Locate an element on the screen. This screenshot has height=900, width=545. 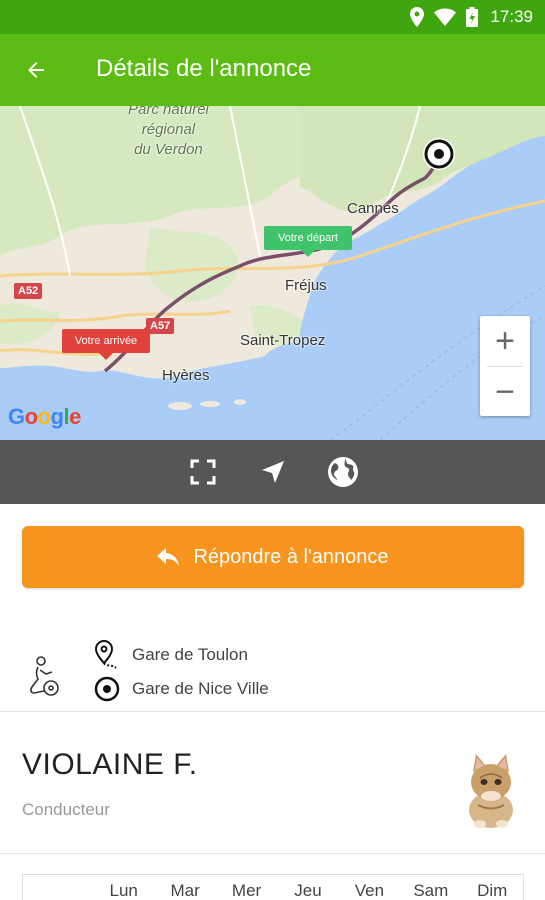
day-label: Mar is located at coordinates (185, 890).